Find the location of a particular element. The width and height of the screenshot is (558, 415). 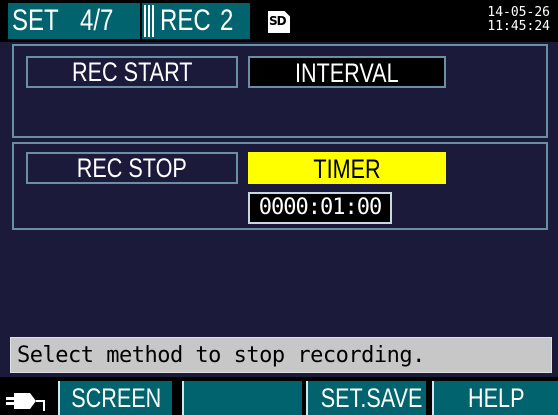

help-key: HELP is located at coordinates (495, 398).